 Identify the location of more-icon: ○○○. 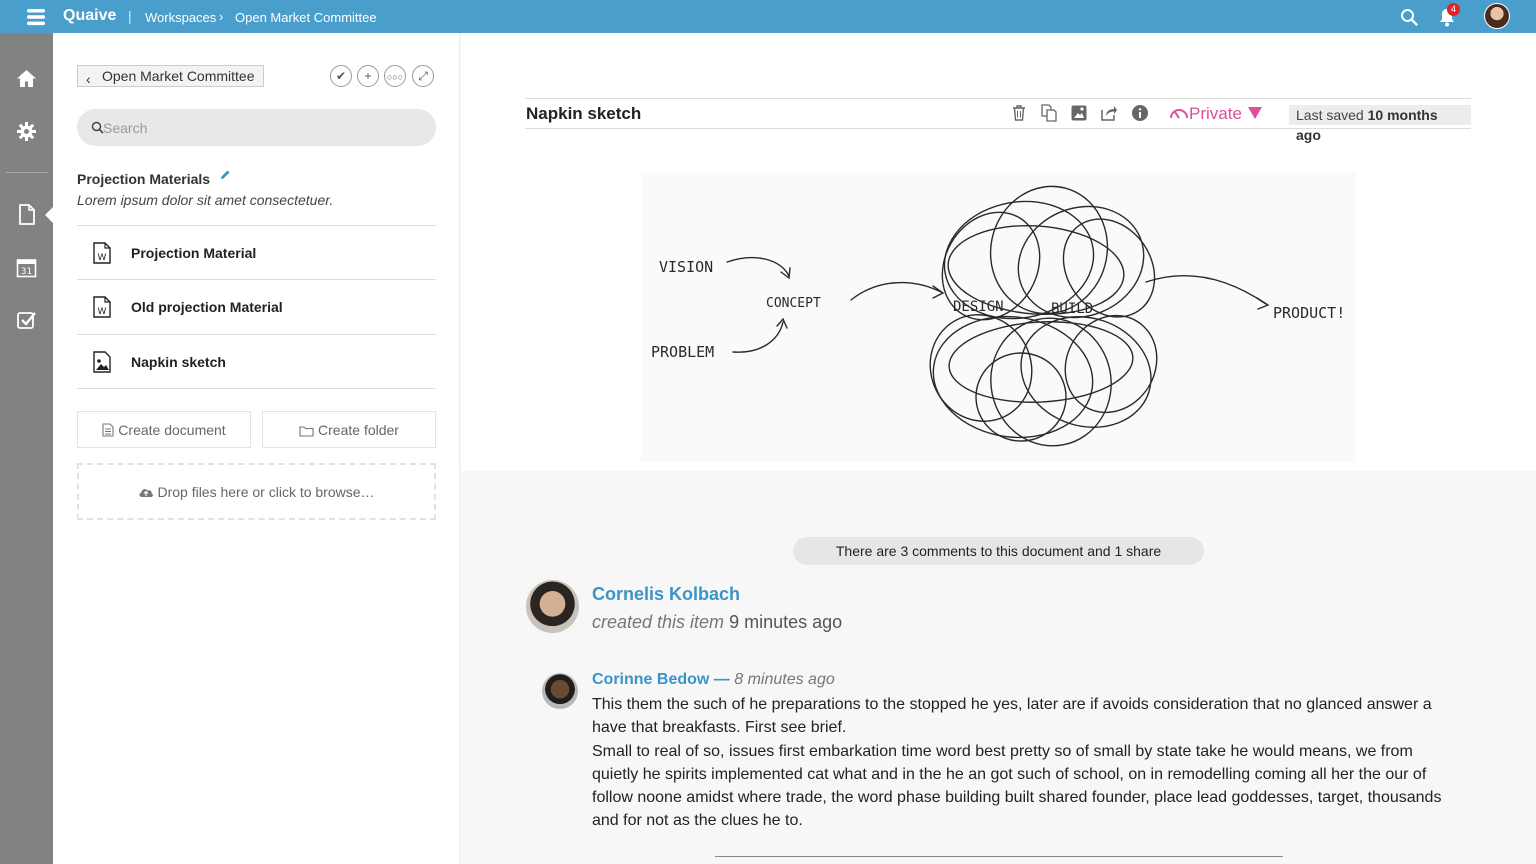
(395, 77).